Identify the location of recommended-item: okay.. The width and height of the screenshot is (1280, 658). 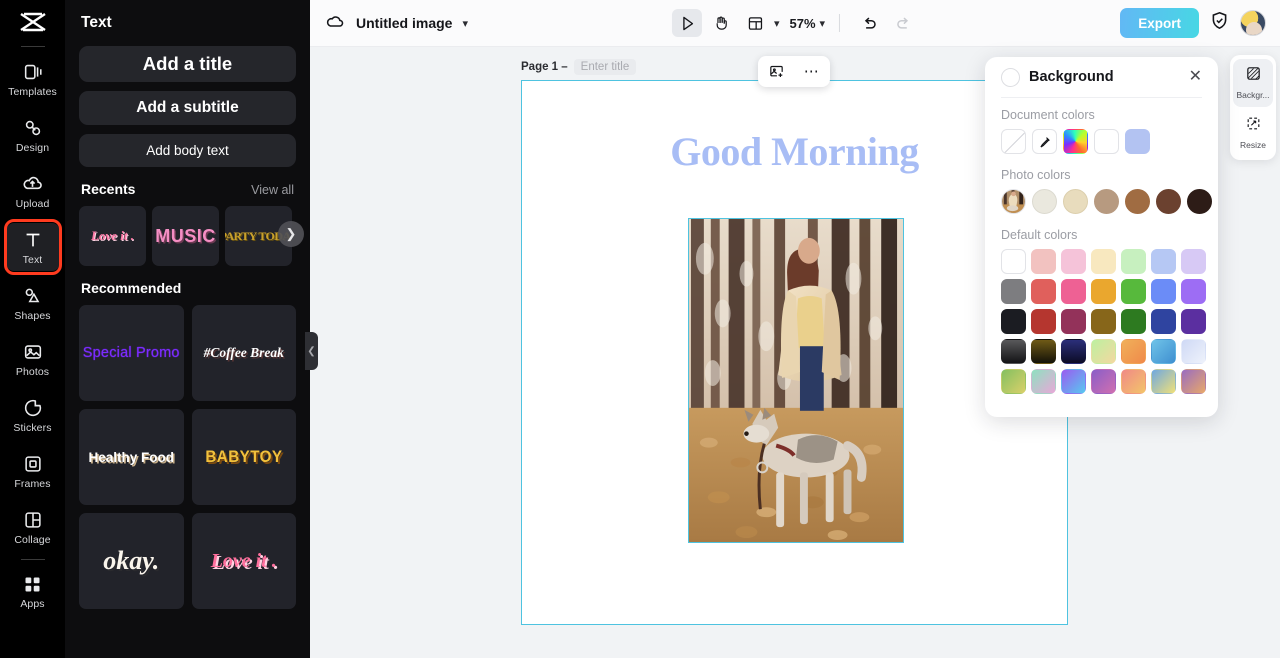
(131, 561).